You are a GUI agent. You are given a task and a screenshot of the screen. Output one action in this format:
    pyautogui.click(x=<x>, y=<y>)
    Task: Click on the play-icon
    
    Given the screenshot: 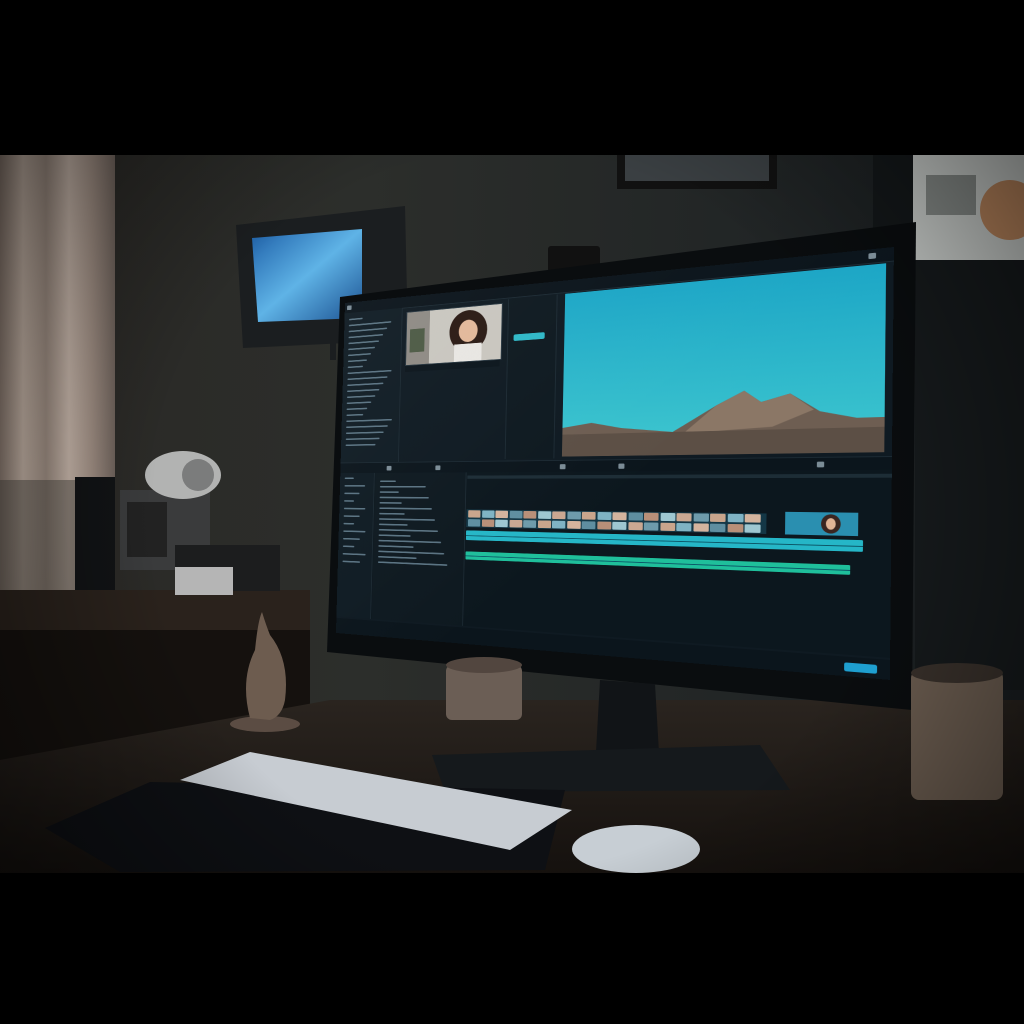 What is the action you would take?
    pyautogui.click(x=438, y=468)
    